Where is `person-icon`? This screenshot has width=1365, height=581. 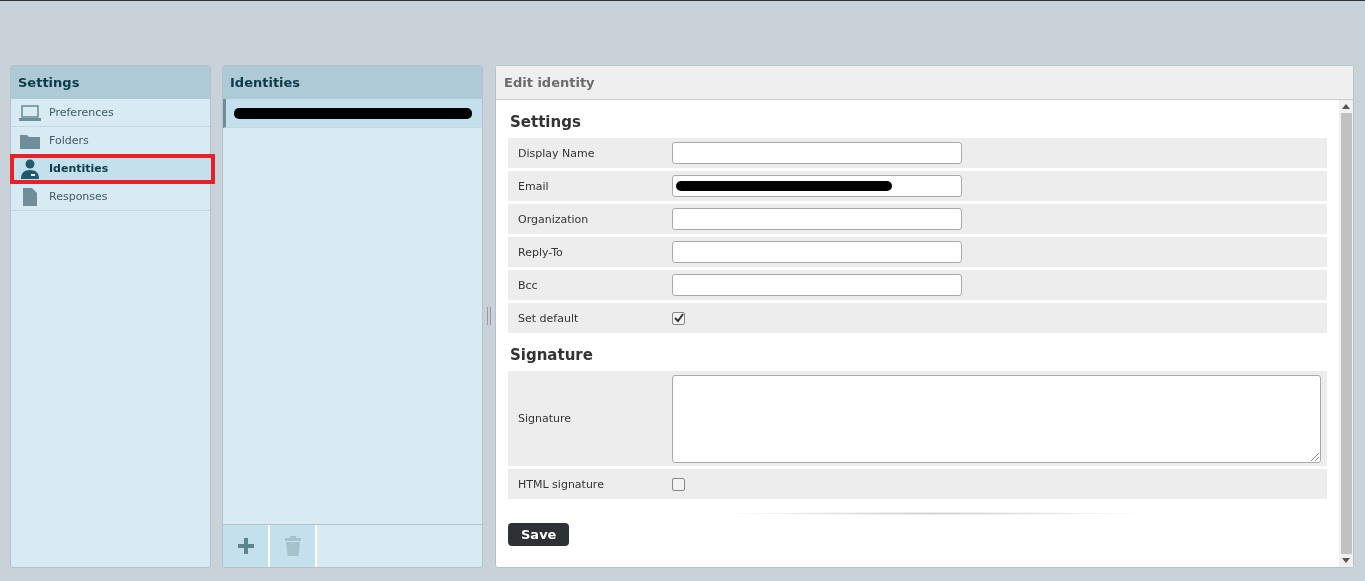 person-icon is located at coordinates (30, 168).